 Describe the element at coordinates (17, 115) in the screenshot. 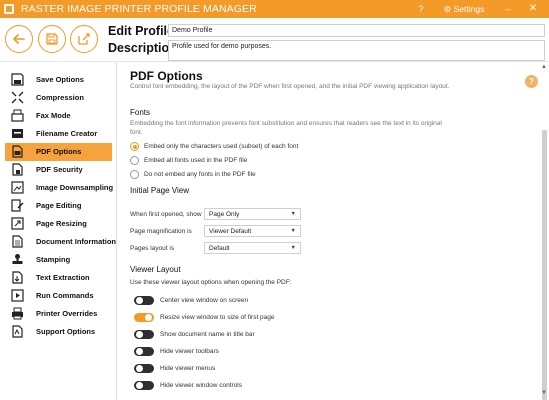

I see `fax-icon` at that location.